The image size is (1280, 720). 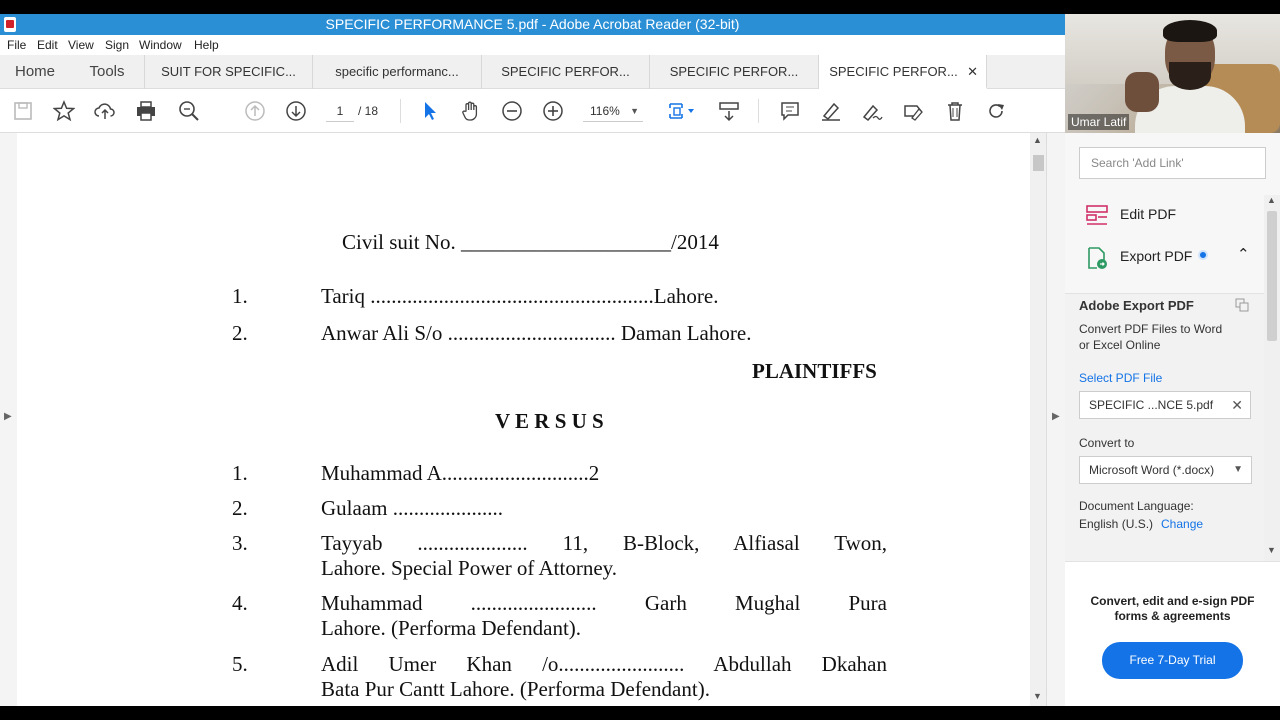 I want to click on zoom-select: 116% ▼, so click(x=613, y=111).